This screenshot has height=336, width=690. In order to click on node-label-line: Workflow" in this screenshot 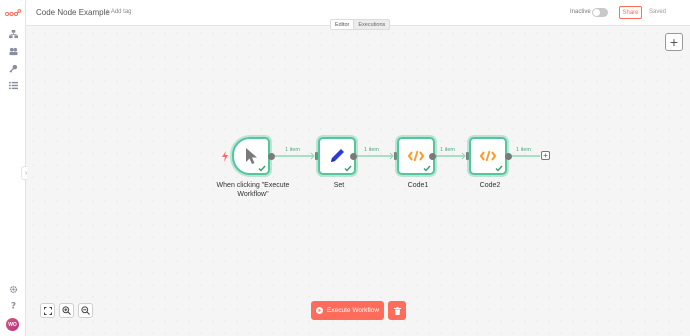, I will do `click(253, 194)`.